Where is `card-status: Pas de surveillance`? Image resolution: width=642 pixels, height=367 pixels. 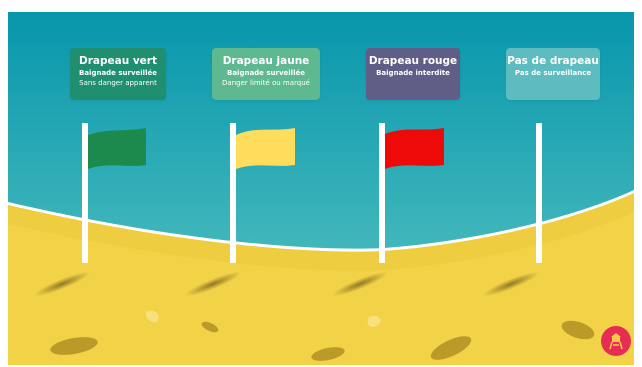 card-status: Pas de surveillance is located at coordinates (553, 73).